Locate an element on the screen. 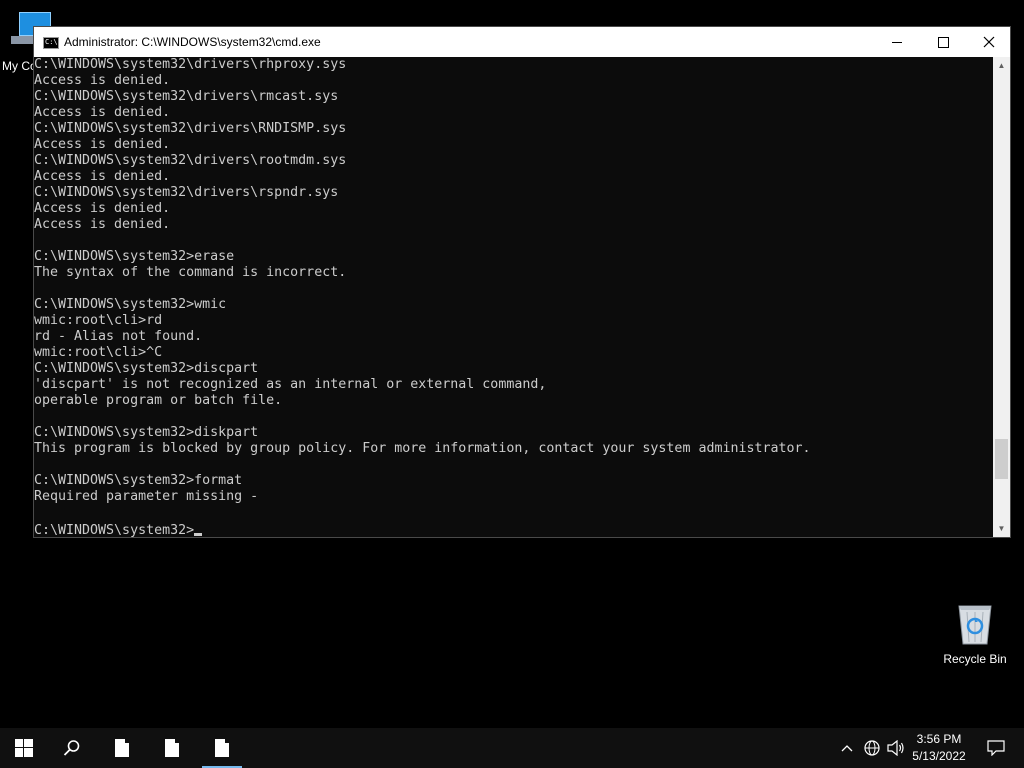 This screenshot has height=768, width=1024. desktop-icon-label: Recycle Bin is located at coordinates (975, 659).